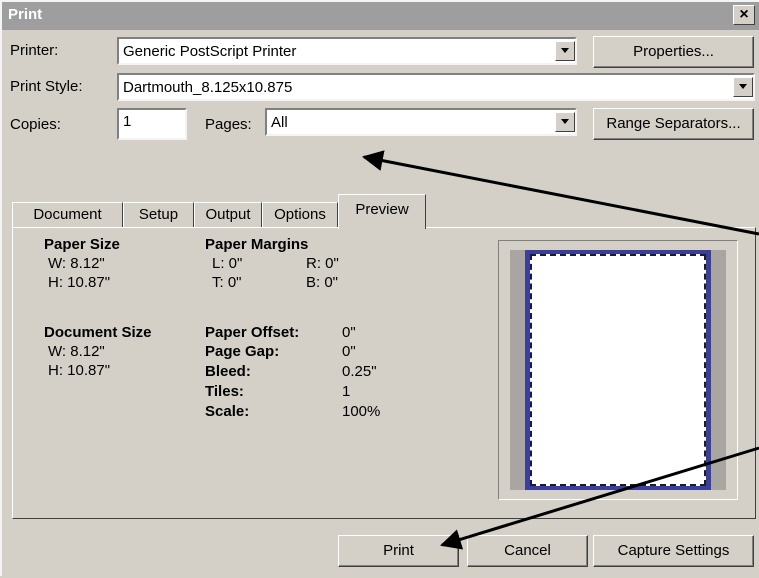  Describe the element at coordinates (673, 551) in the screenshot. I see `capture-settings-button: Capture Settings` at that location.